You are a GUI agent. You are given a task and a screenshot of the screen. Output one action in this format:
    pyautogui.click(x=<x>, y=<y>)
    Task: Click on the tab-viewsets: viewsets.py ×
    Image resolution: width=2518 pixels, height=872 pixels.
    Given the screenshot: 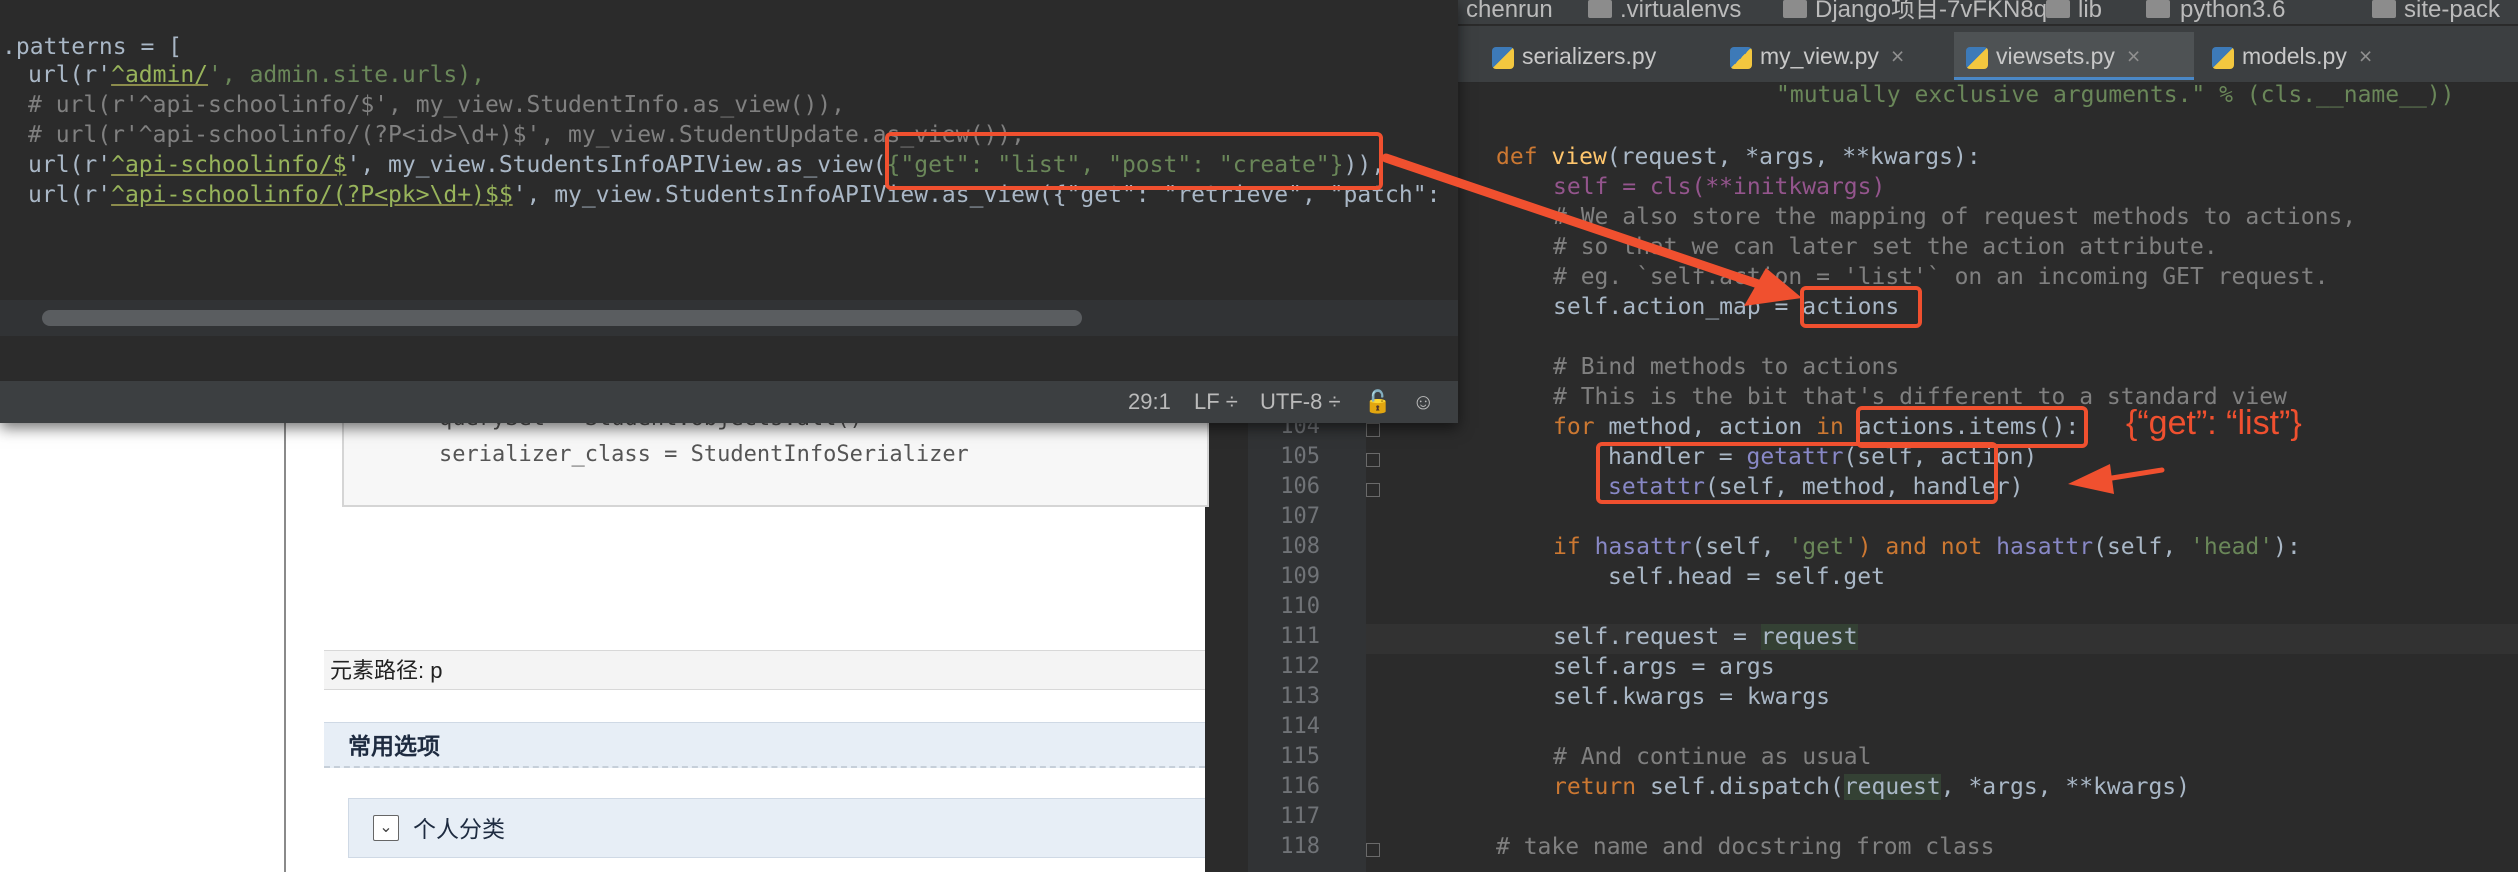 What is the action you would take?
    pyautogui.click(x=2074, y=56)
    